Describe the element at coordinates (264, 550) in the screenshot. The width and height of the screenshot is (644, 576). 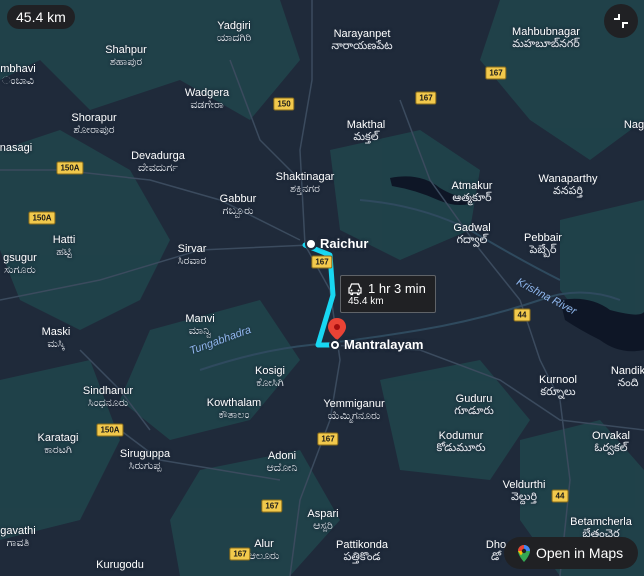
I see `place-label: Alur ಆಲೂರು` at that location.